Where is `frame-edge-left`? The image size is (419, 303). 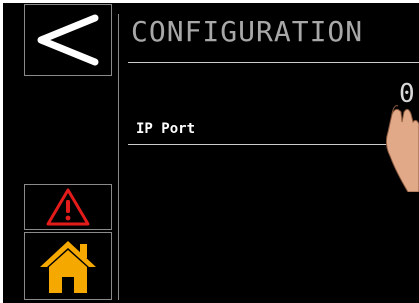 frame-edge-left is located at coordinates (1, 151).